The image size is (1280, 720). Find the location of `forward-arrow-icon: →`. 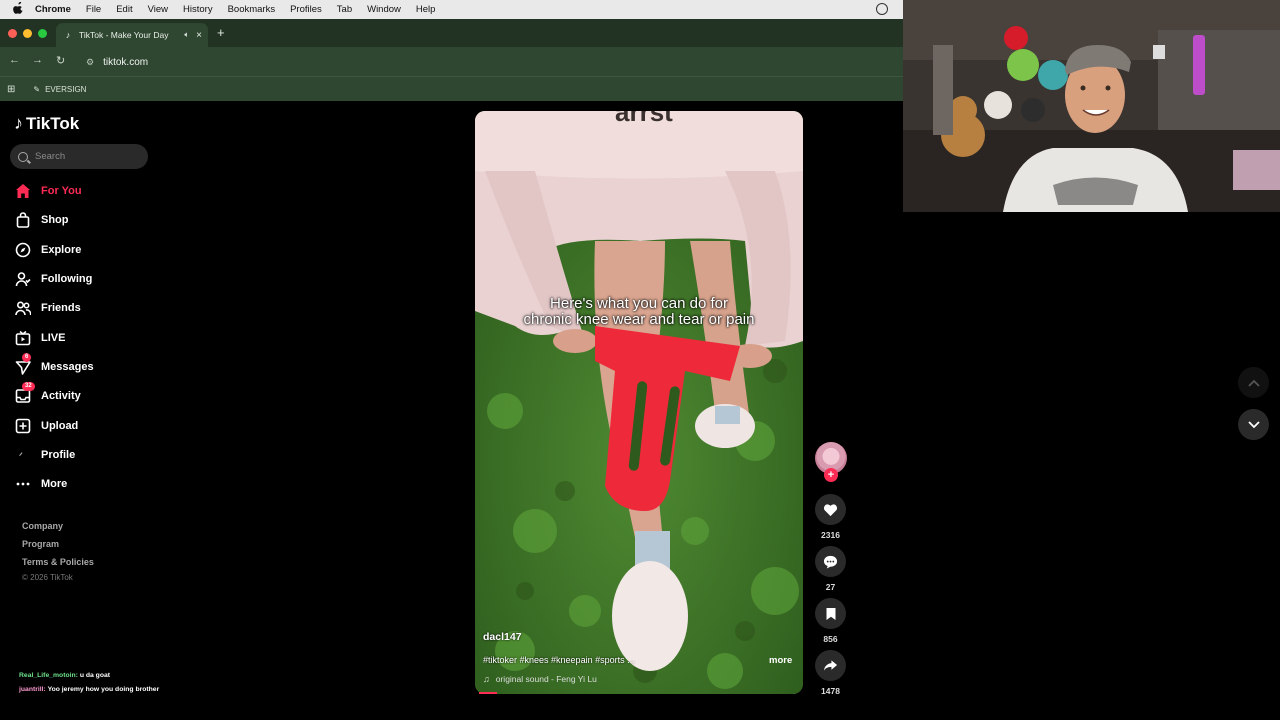

forward-arrow-icon: → is located at coordinates (37, 60).